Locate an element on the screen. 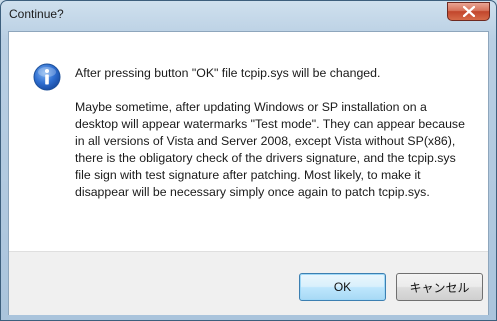 Image resolution: width=497 pixels, height=321 pixels. close-button is located at coordinates (468, 11).